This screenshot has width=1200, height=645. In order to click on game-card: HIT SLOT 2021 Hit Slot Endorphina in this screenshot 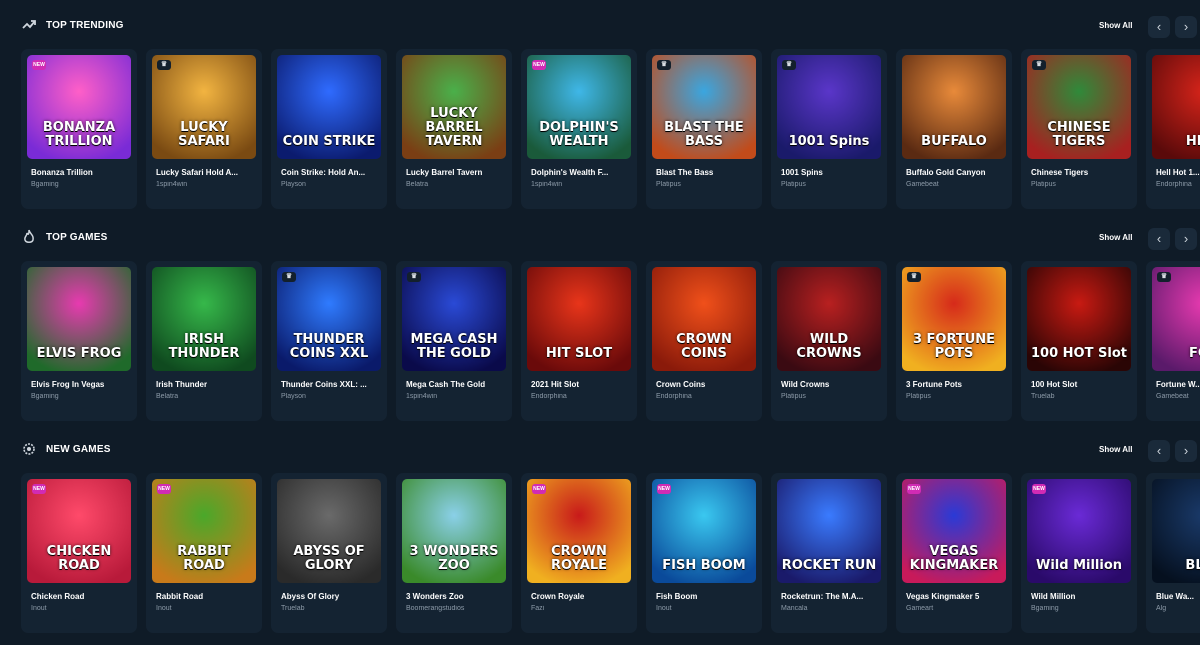, I will do `click(579, 341)`.